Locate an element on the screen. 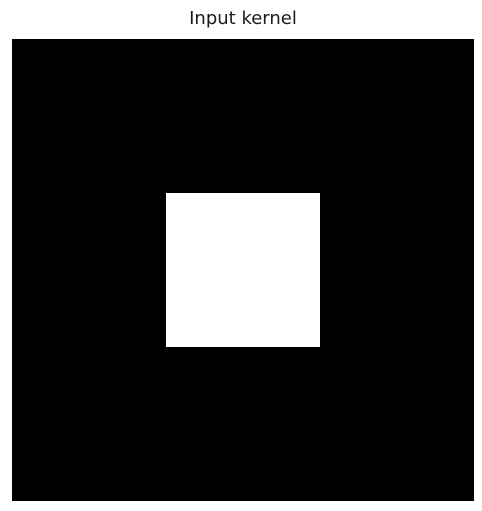 The width and height of the screenshot is (482, 511). chart-title: Input kernel is located at coordinates (243, 18).